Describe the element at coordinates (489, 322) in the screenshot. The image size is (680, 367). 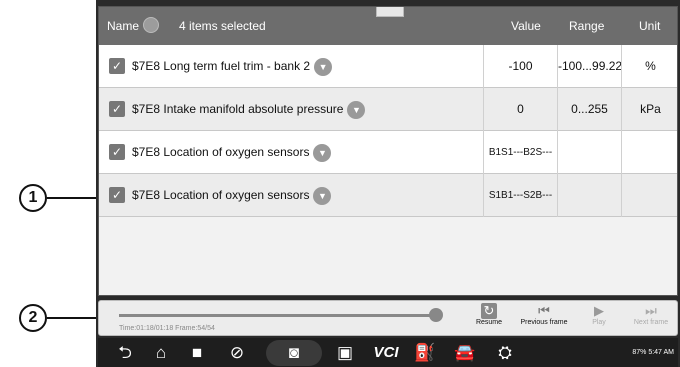
I see `resume-label: Resume` at that location.